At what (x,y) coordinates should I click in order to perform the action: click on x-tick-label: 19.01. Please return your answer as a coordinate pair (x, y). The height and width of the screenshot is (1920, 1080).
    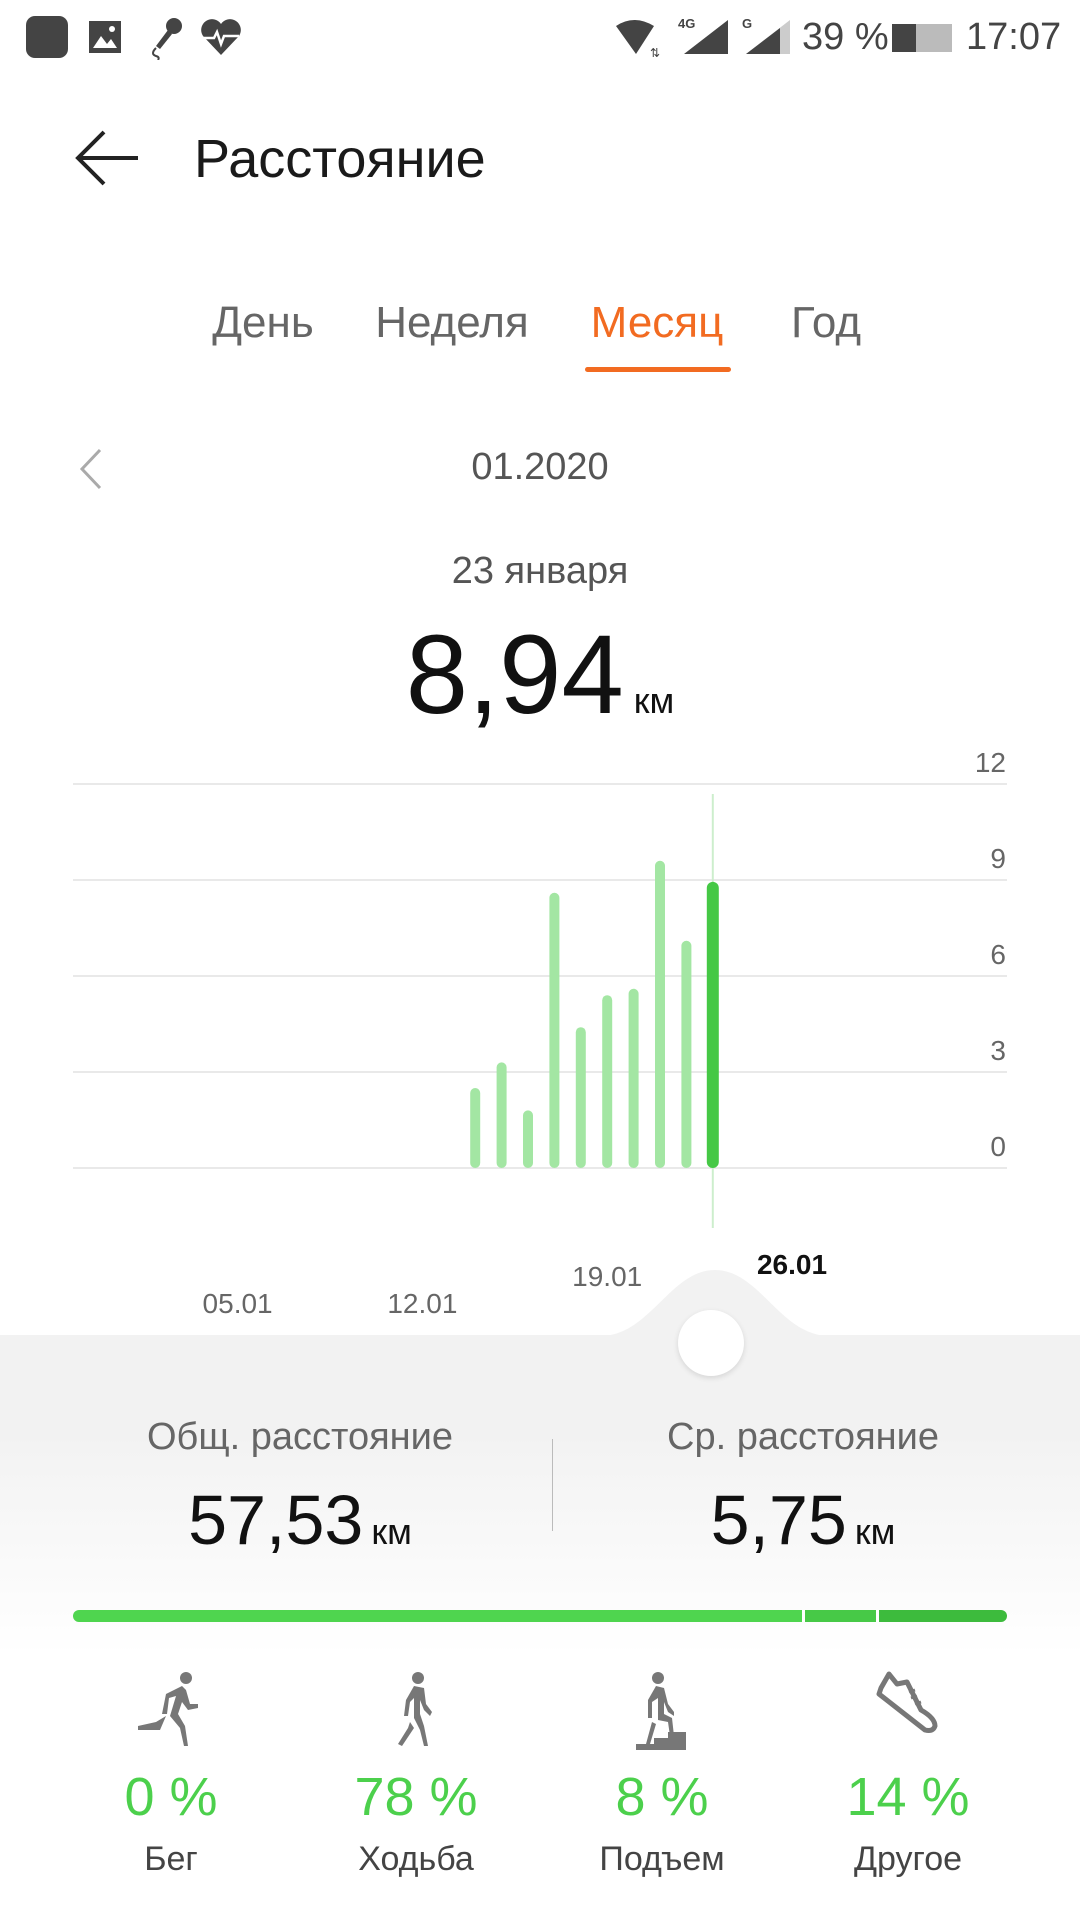
    Looking at the image, I should click on (607, 1276).